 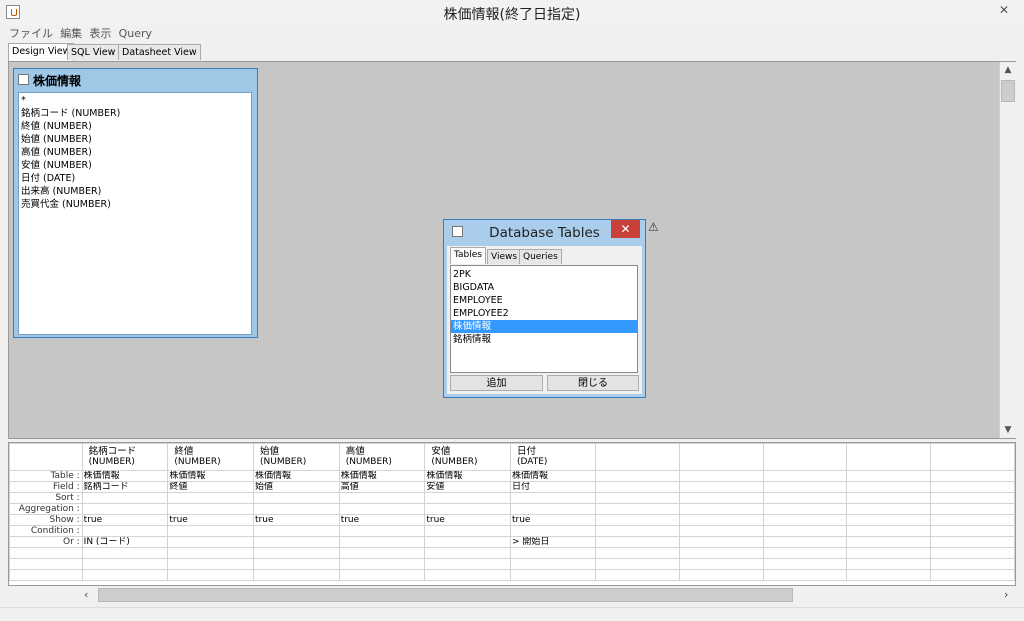 I want to click on tab-datasheet-view: Datasheet View, so click(x=159, y=52).